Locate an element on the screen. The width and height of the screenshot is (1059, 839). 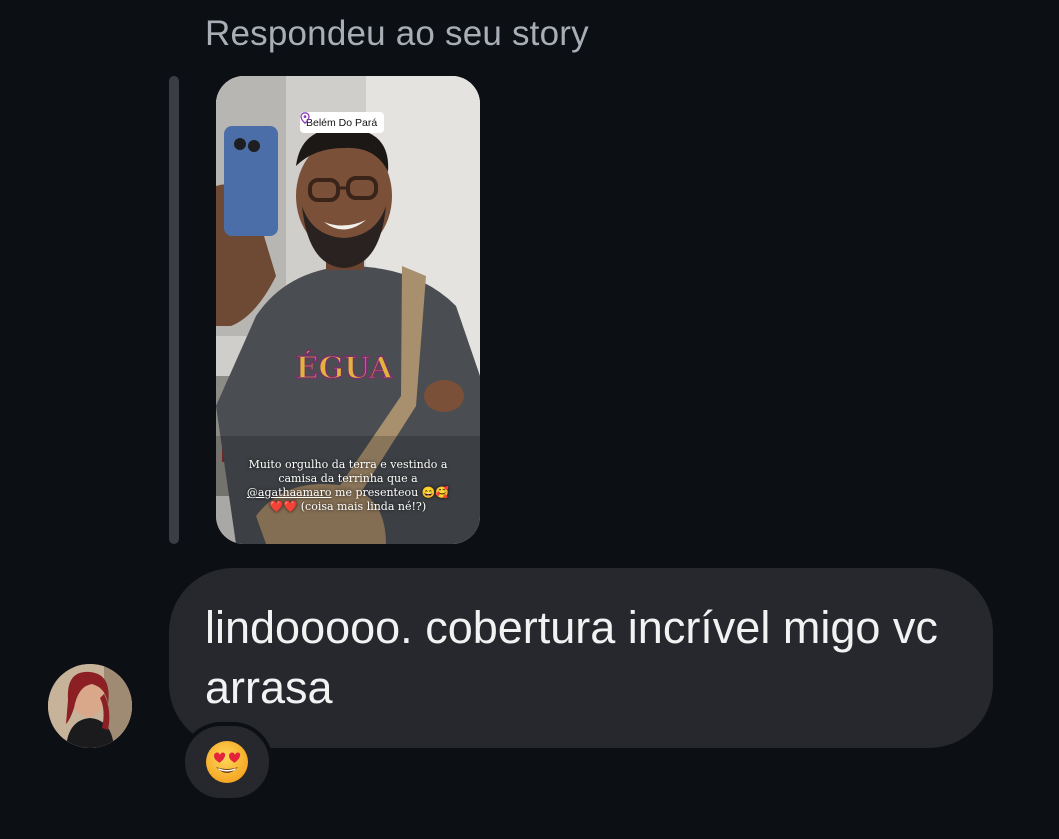
sender-avatar is located at coordinates (90, 706).